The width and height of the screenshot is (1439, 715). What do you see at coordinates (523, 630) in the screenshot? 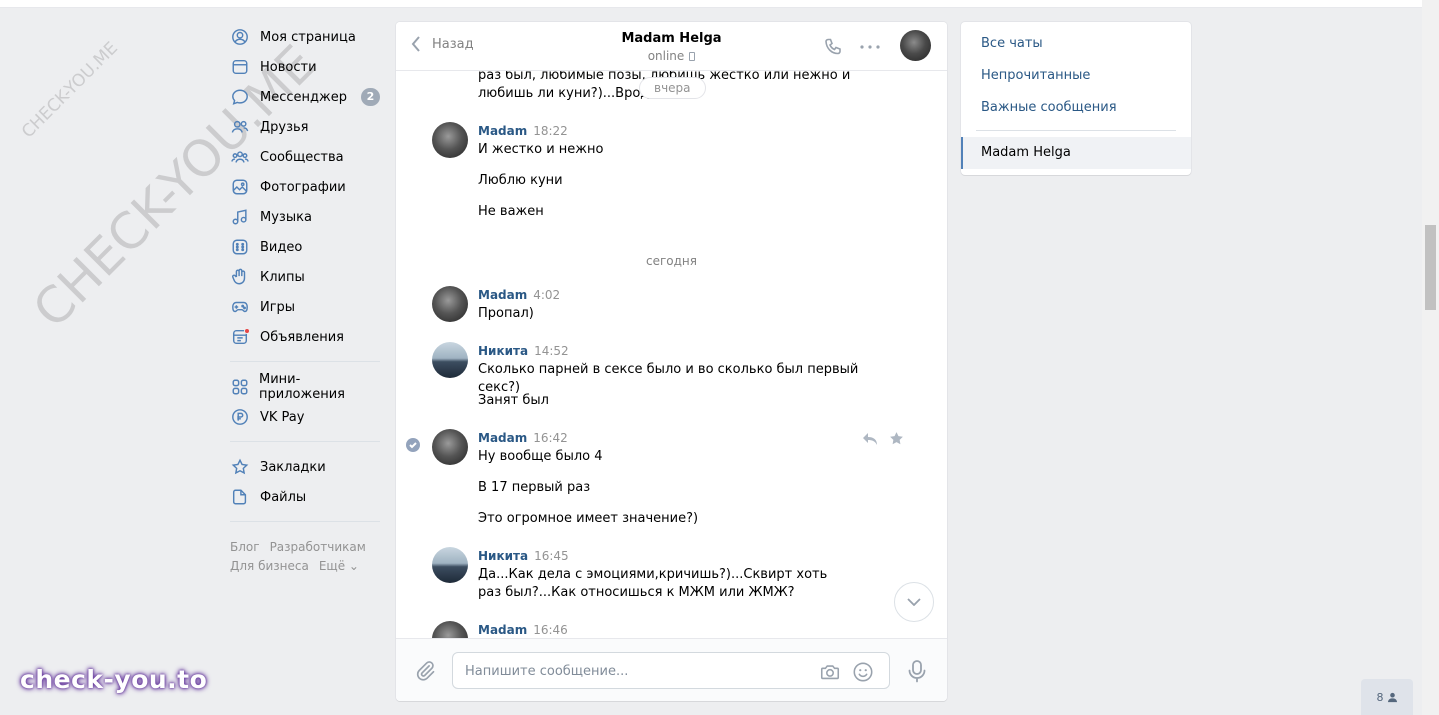
I see `message-author: Madam 16:46` at bounding box center [523, 630].